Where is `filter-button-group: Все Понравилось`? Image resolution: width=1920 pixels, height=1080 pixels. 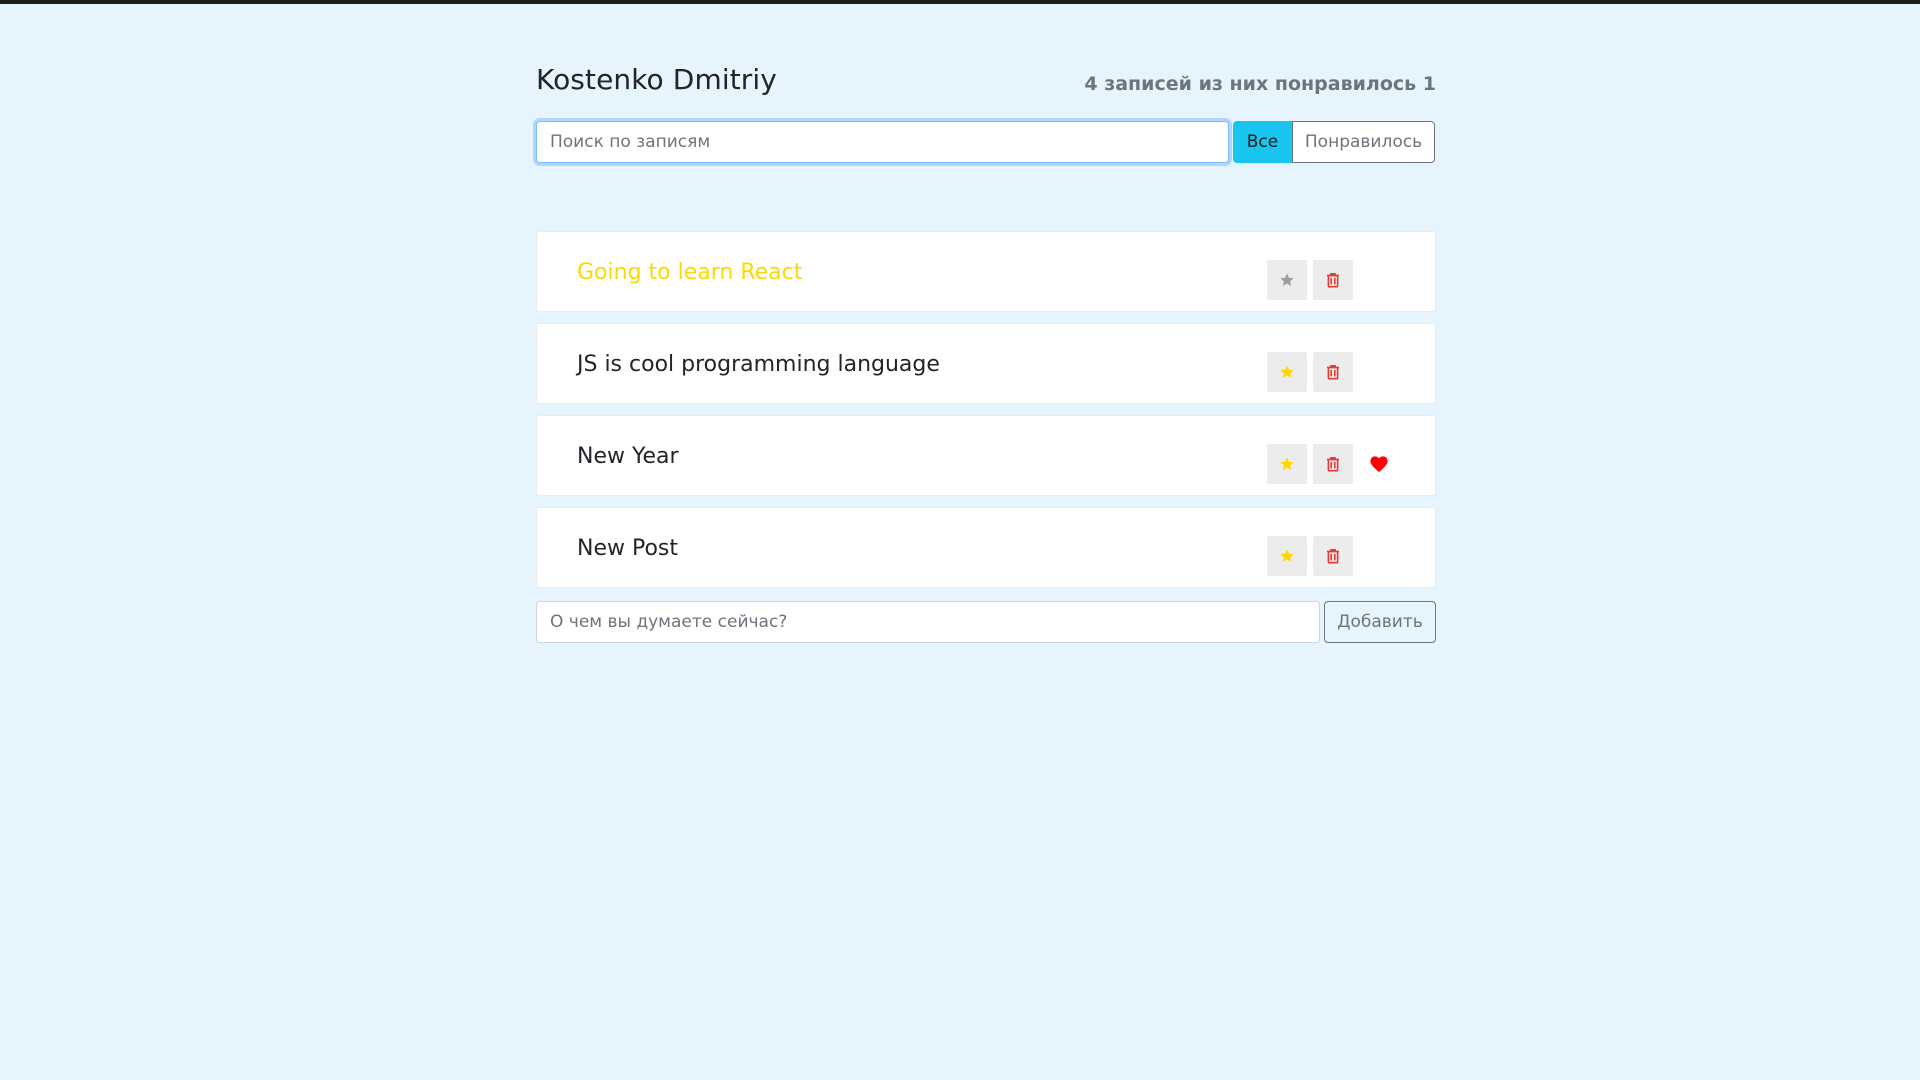
filter-button-group: Все Понравилось is located at coordinates (1334, 142).